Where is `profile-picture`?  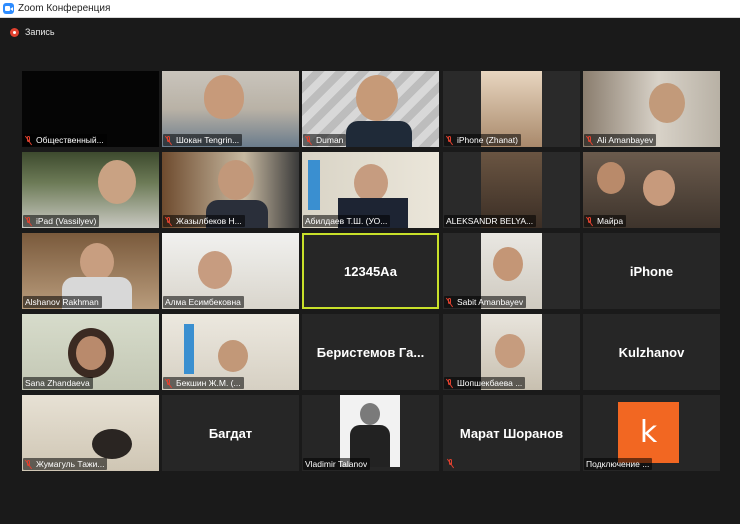 profile-picture is located at coordinates (370, 431).